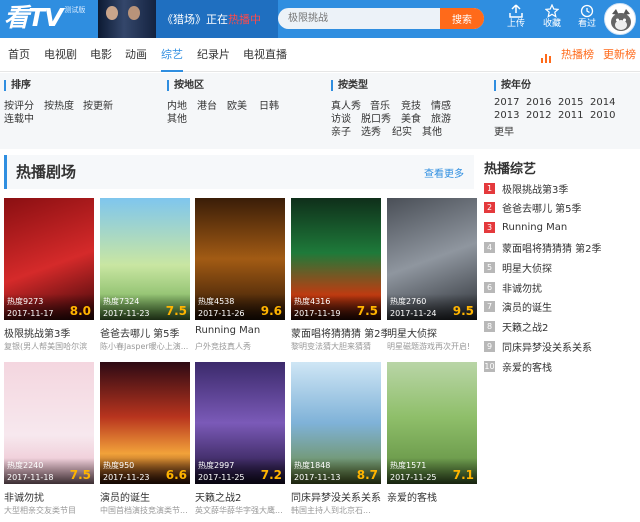  What do you see at coordinates (265, 55) in the screenshot?
I see `nav-live-tv: 电视直播` at bounding box center [265, 55].